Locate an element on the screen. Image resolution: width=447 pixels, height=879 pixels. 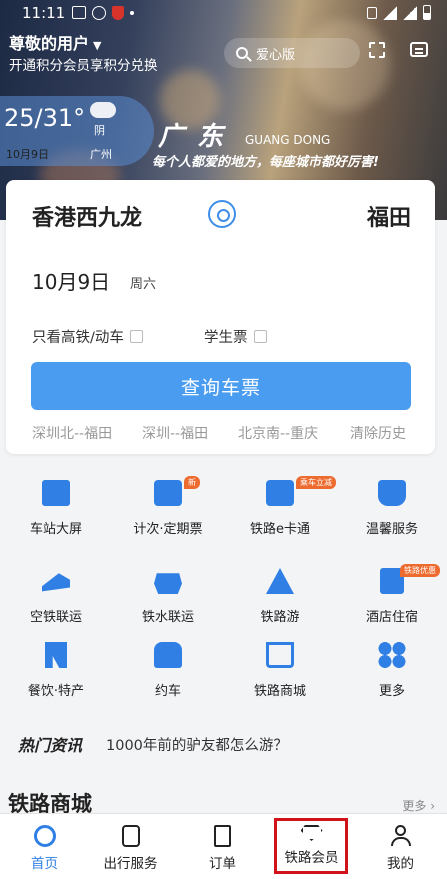
car-icon is located at coordinates (168, 655).